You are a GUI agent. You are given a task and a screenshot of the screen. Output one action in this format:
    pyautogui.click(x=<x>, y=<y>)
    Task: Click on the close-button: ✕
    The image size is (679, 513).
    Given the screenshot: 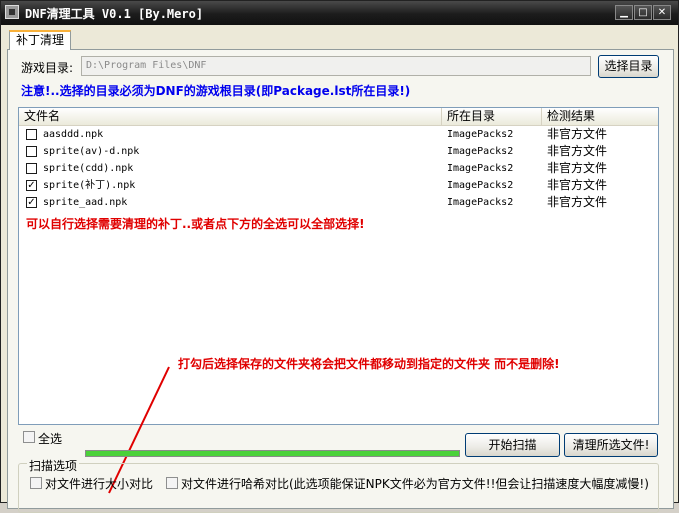 What is the action you would take?
    pyautogui.click(x=662, y=12)
    